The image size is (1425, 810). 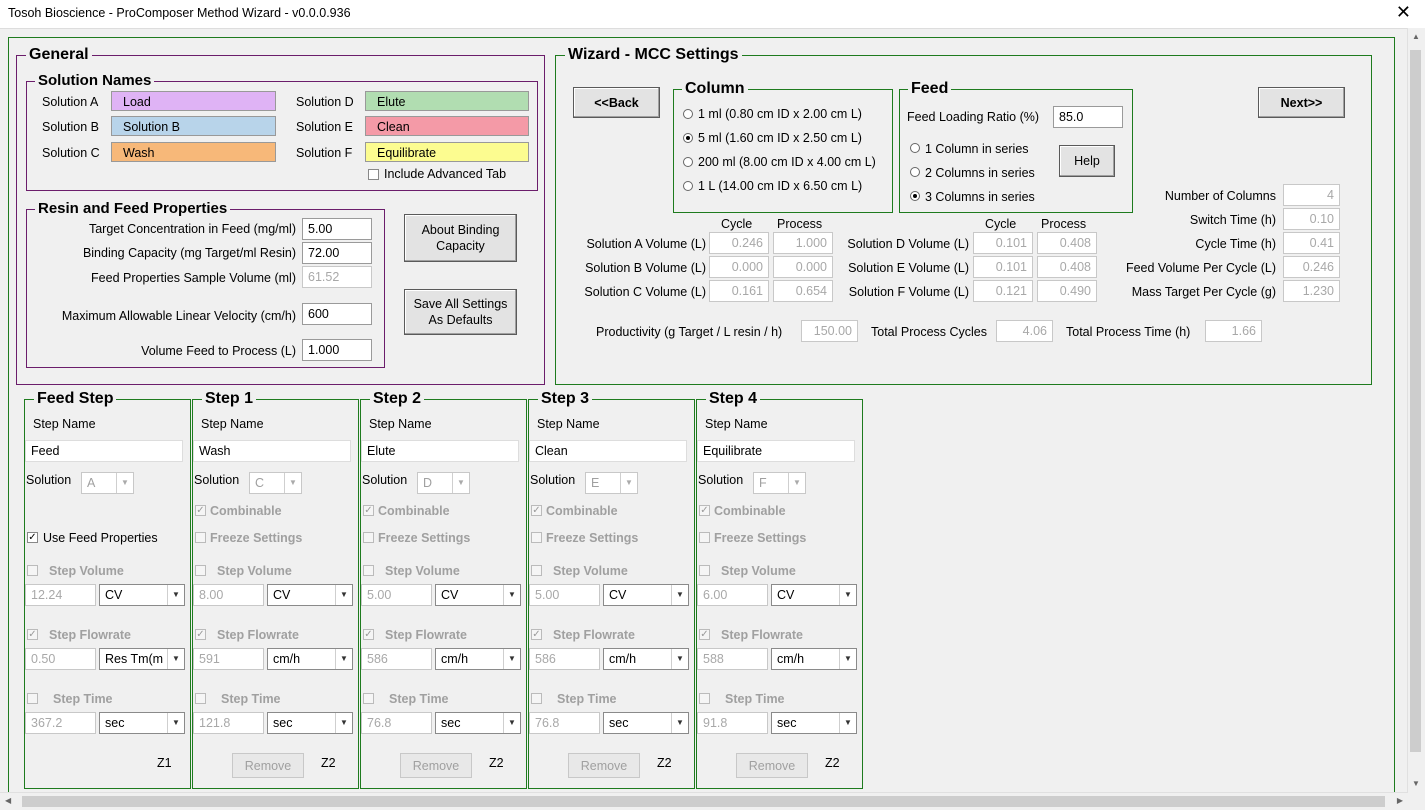 I want to click on step-time-checkbox, so click(x=368, y=698).